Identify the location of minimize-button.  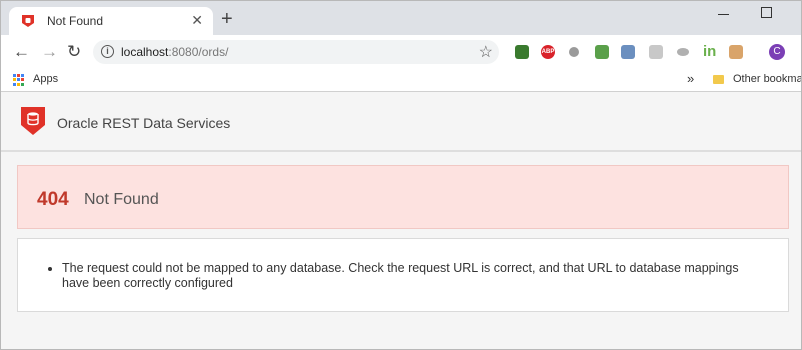
(723, 14).